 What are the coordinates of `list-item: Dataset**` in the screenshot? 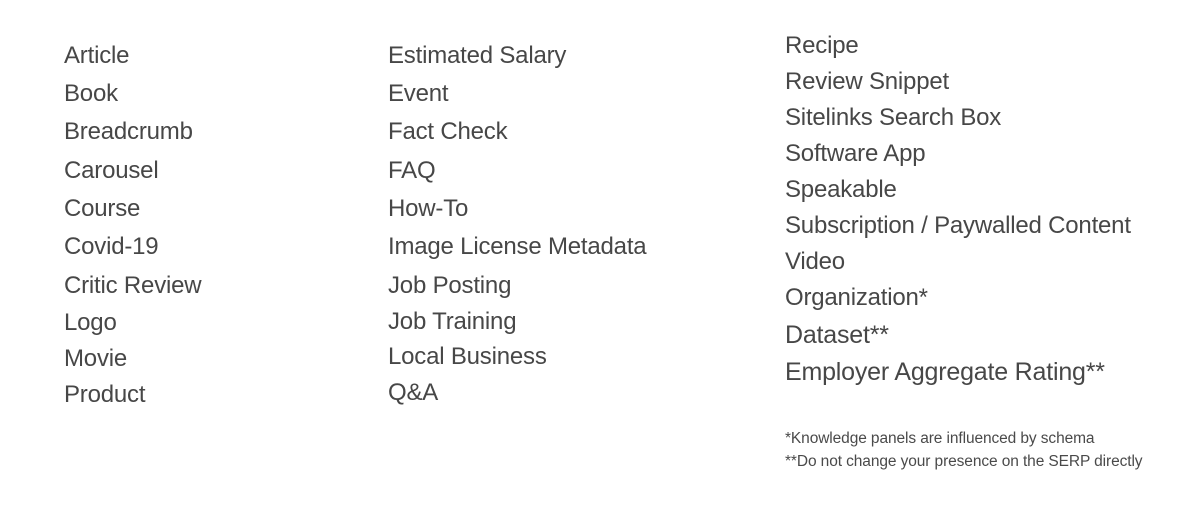 It's located at (837, 335).